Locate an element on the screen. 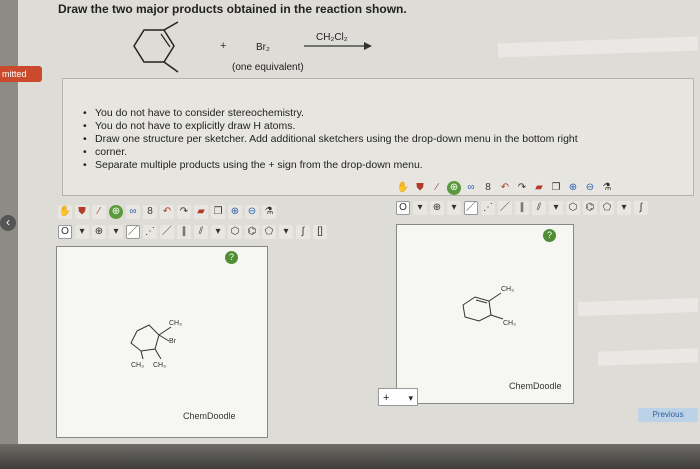 This screenshot has width=700, height=469. status-tag: mitted is located at coordinates (21, 74).